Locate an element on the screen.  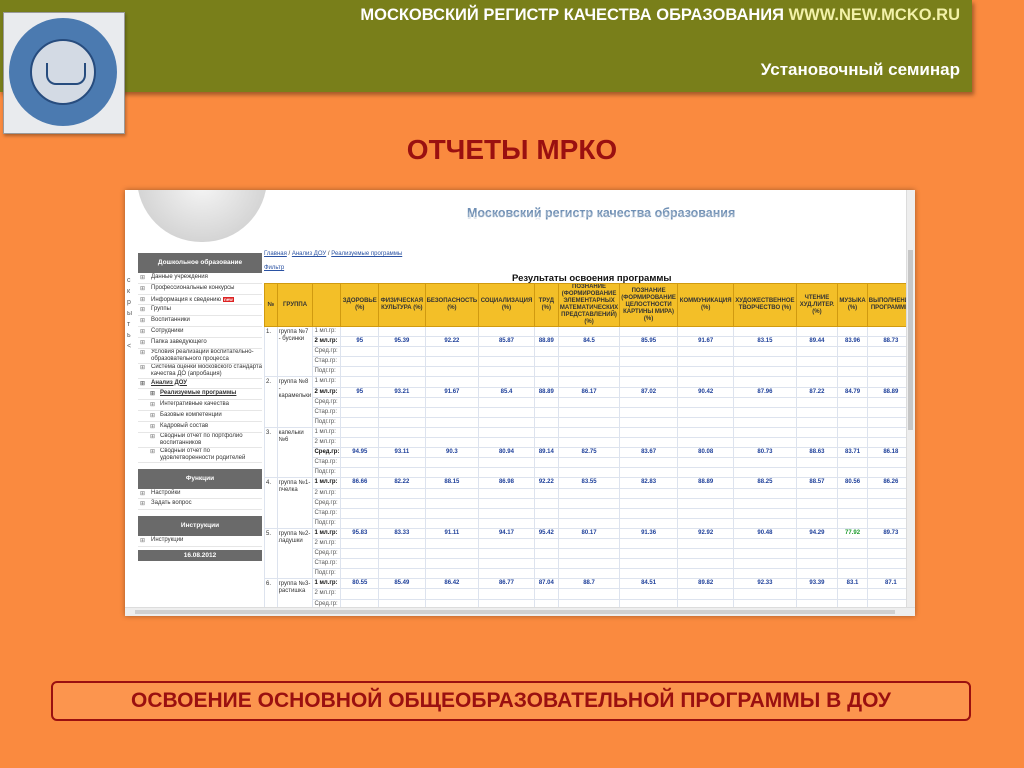
column-header: ФИЗИЧЕСКАЯ КУЛЬТУРА (%) is located at coordinates (402, 305).